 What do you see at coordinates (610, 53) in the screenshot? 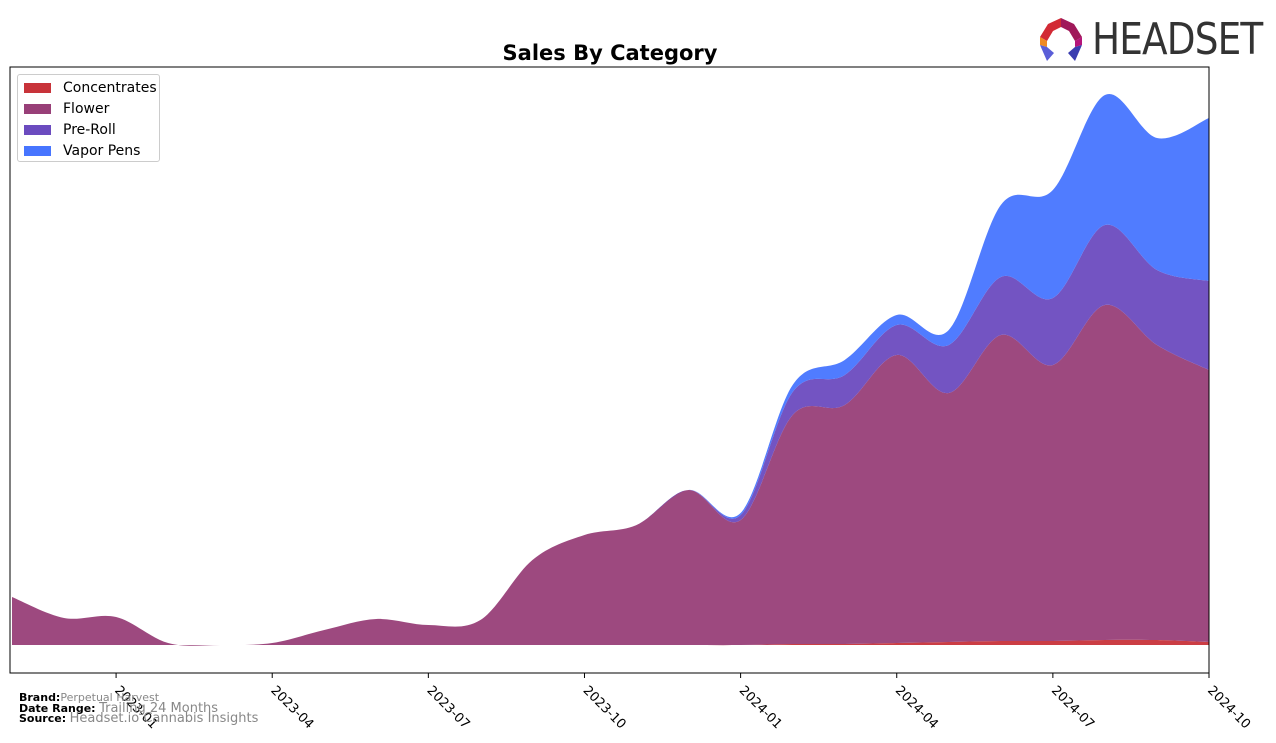
I see `chart-title: Sales By Category` at bounding box center [610, 53].